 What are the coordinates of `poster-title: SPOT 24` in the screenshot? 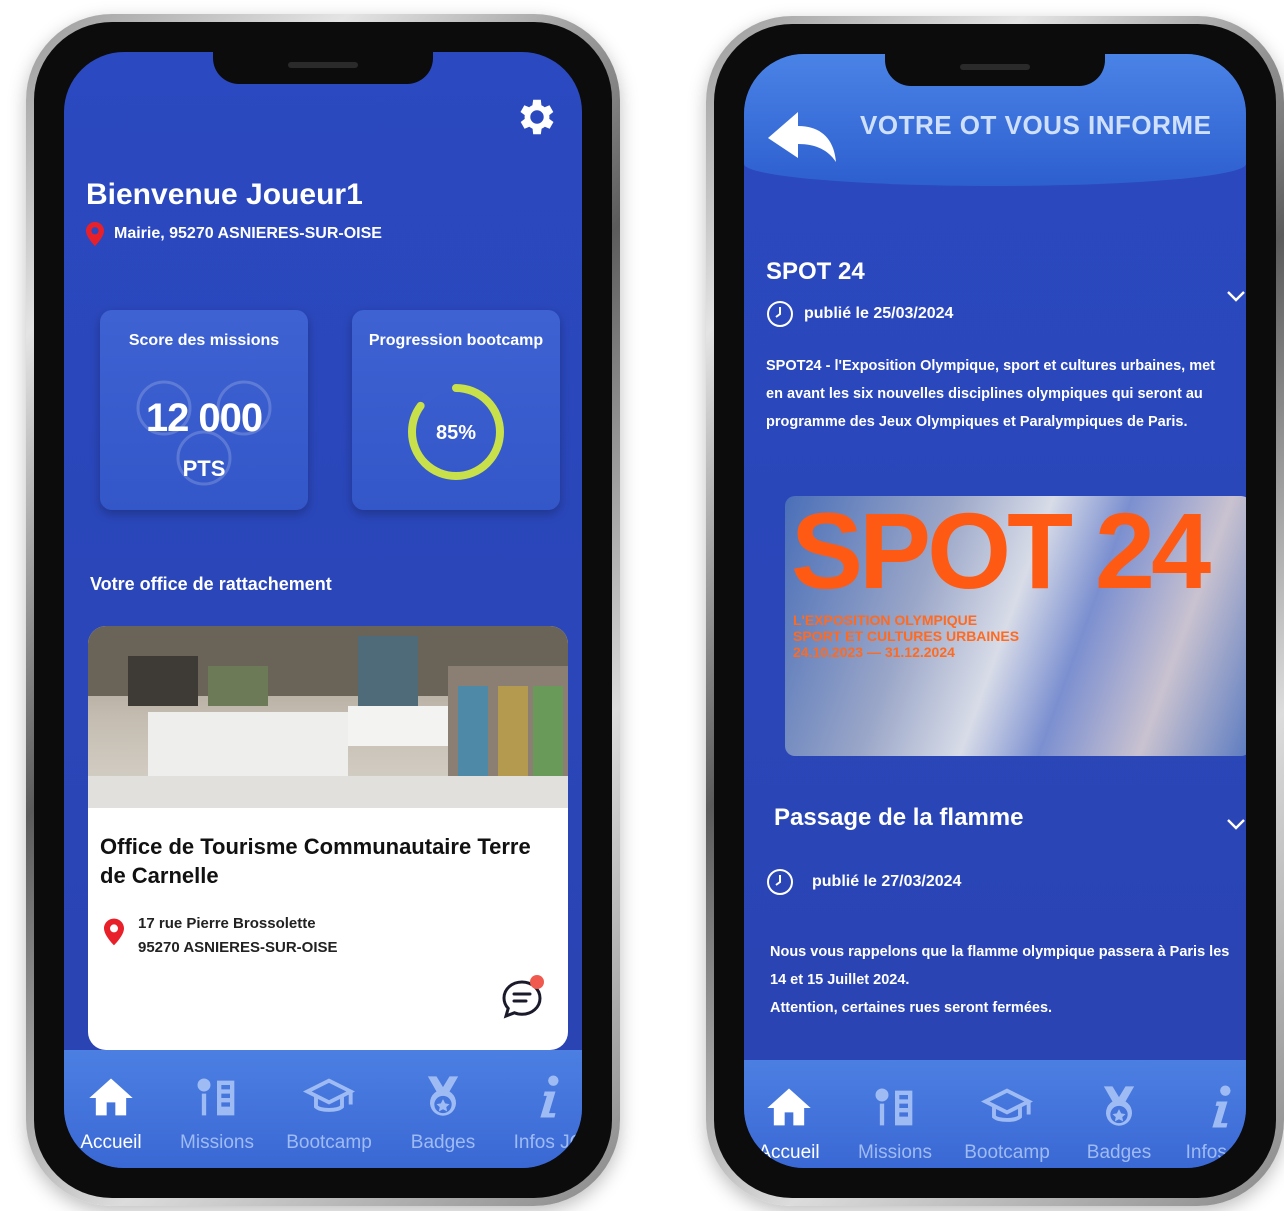 It's located at (1001, 553).